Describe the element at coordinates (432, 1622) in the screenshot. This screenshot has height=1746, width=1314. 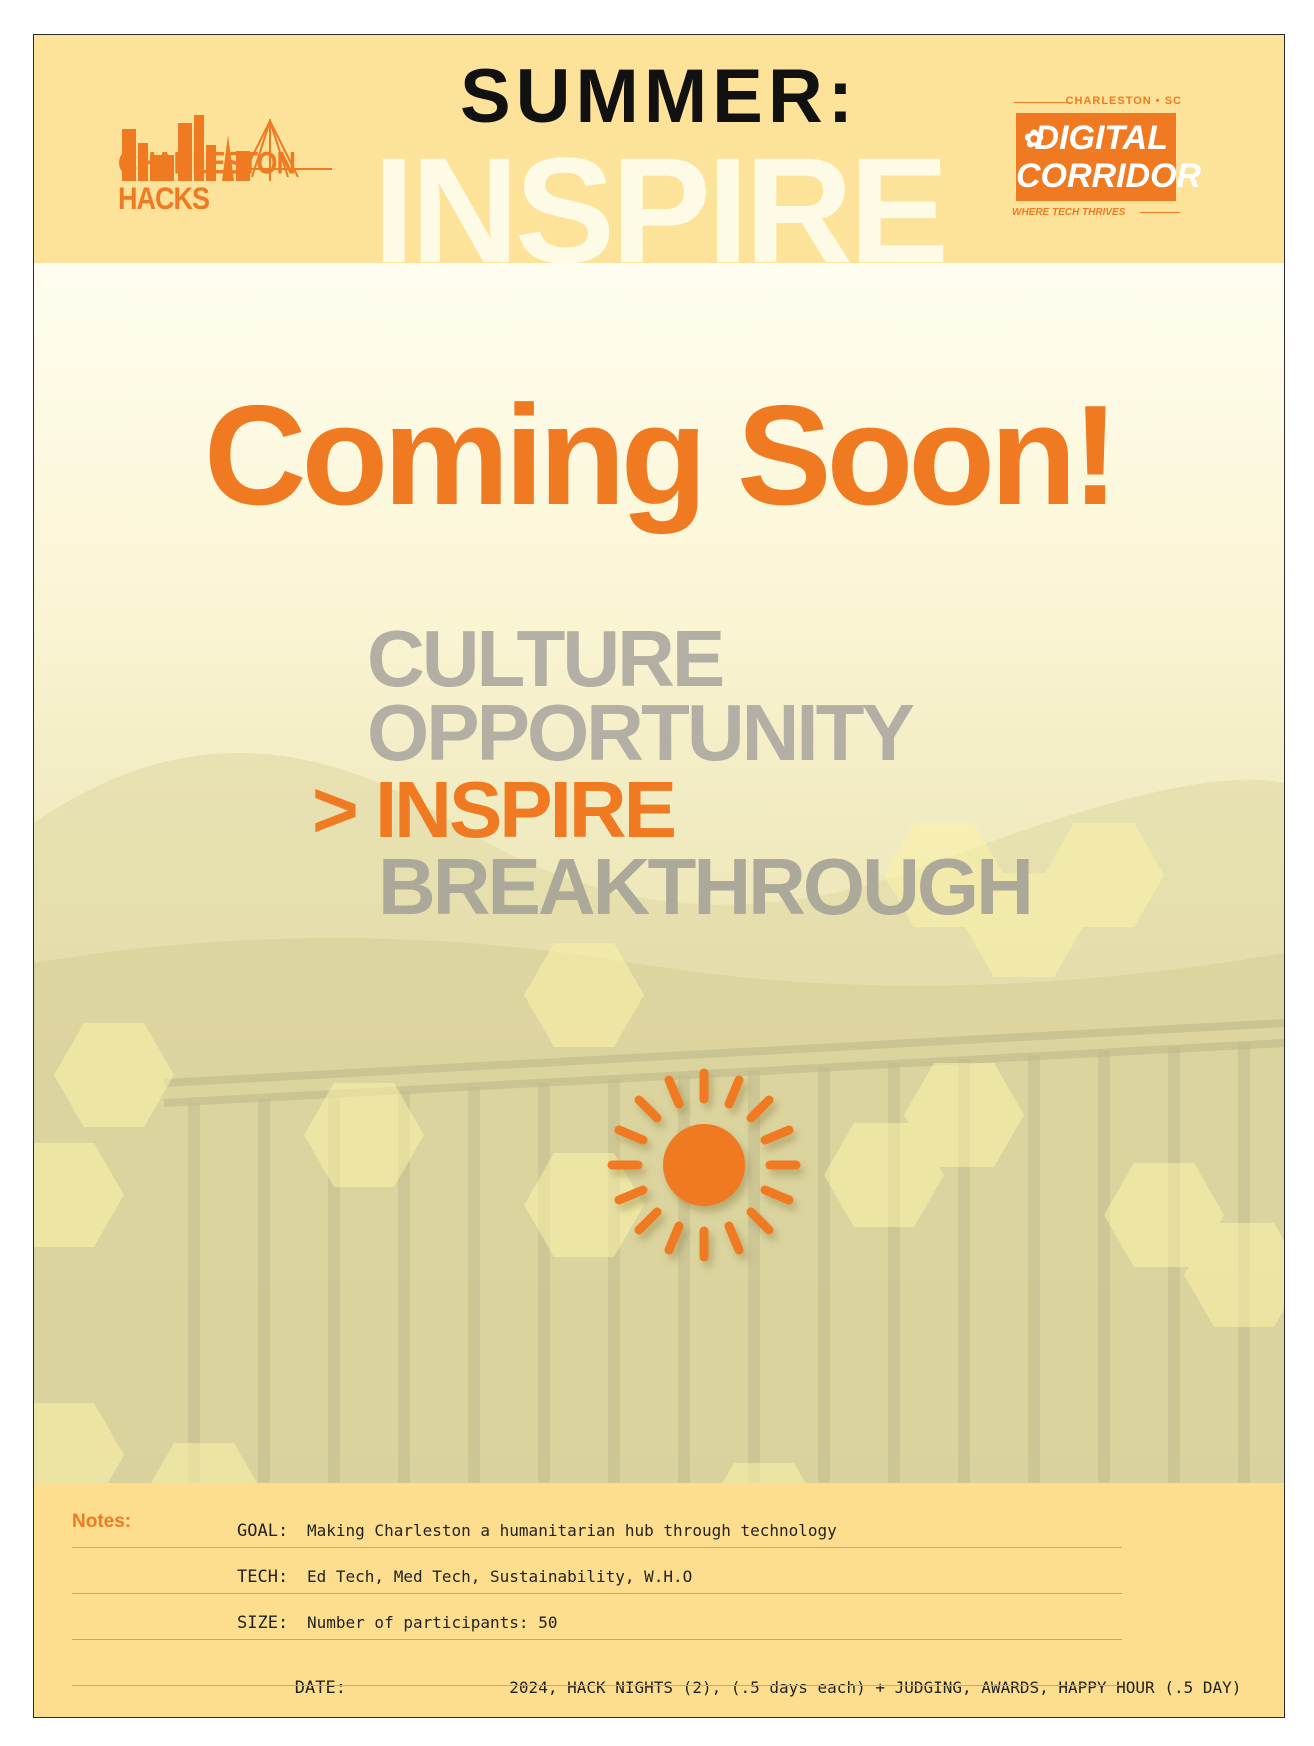
I see `note-size-value: Number of participants: 50` at that location.